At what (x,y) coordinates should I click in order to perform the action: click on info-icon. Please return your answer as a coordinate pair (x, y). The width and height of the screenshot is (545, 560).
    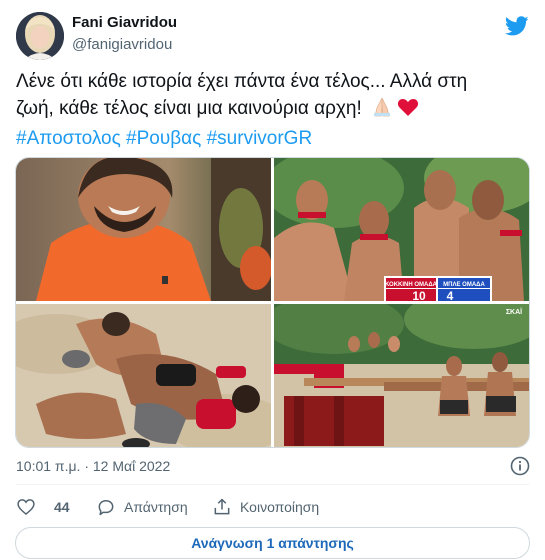
    Looking at the image, I should click on (520, 466).